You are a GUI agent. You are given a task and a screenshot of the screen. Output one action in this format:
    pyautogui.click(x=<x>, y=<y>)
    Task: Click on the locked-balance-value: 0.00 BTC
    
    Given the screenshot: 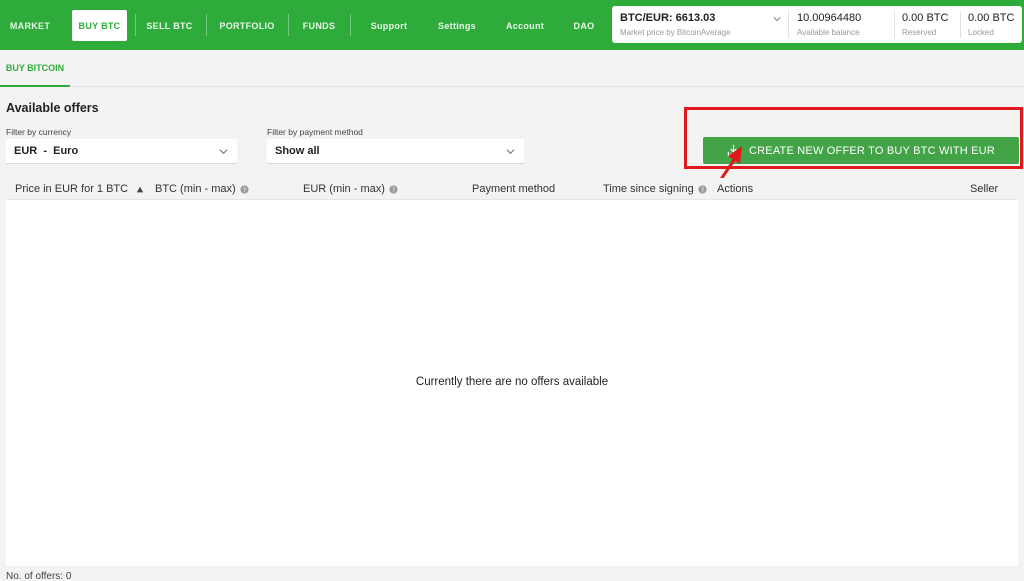 What is the action you would take?
    pyautogui.click(x=991, y=18)
    